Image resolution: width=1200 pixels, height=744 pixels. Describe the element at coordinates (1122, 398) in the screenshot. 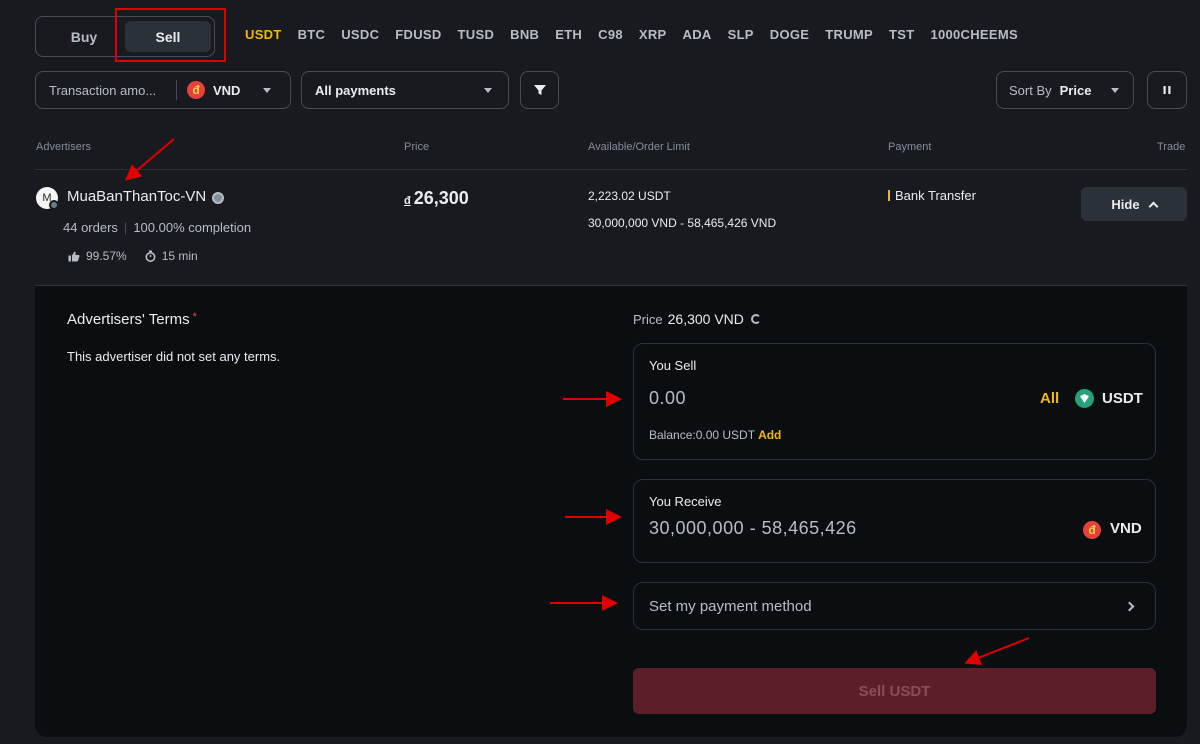

I see `sell-currency: USDT` at that location.